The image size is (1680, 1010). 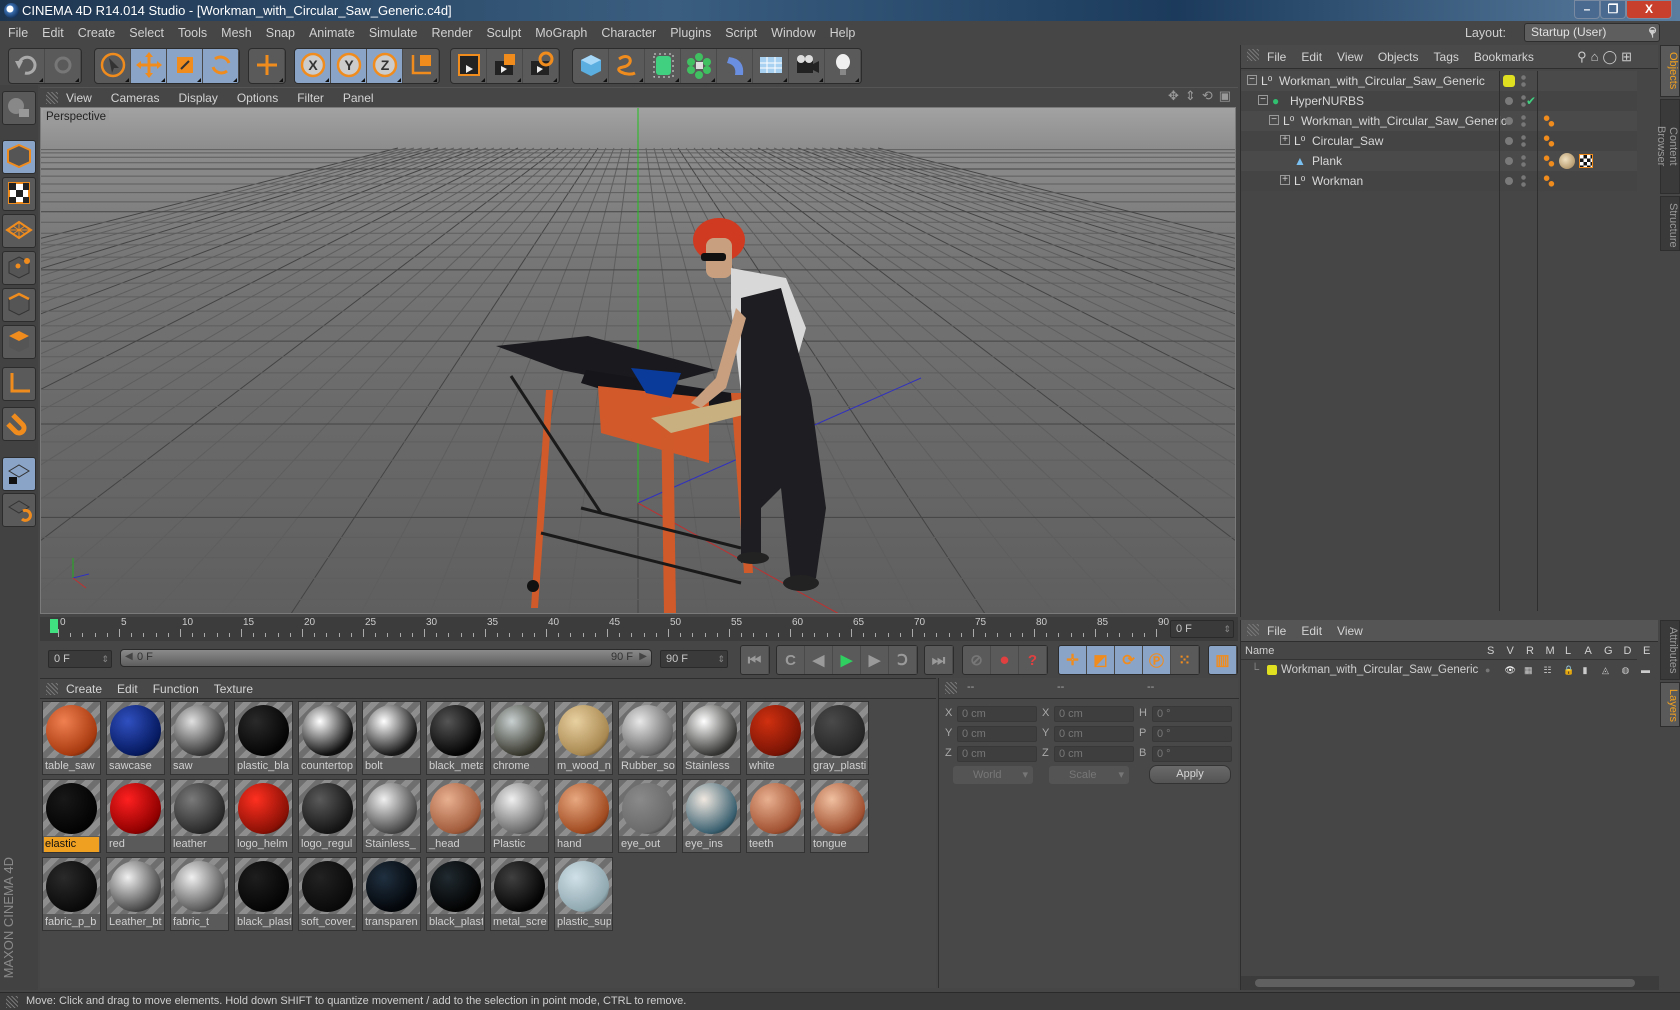 I want to click on manager-icon: ☷, so click(x=1548, y=670).